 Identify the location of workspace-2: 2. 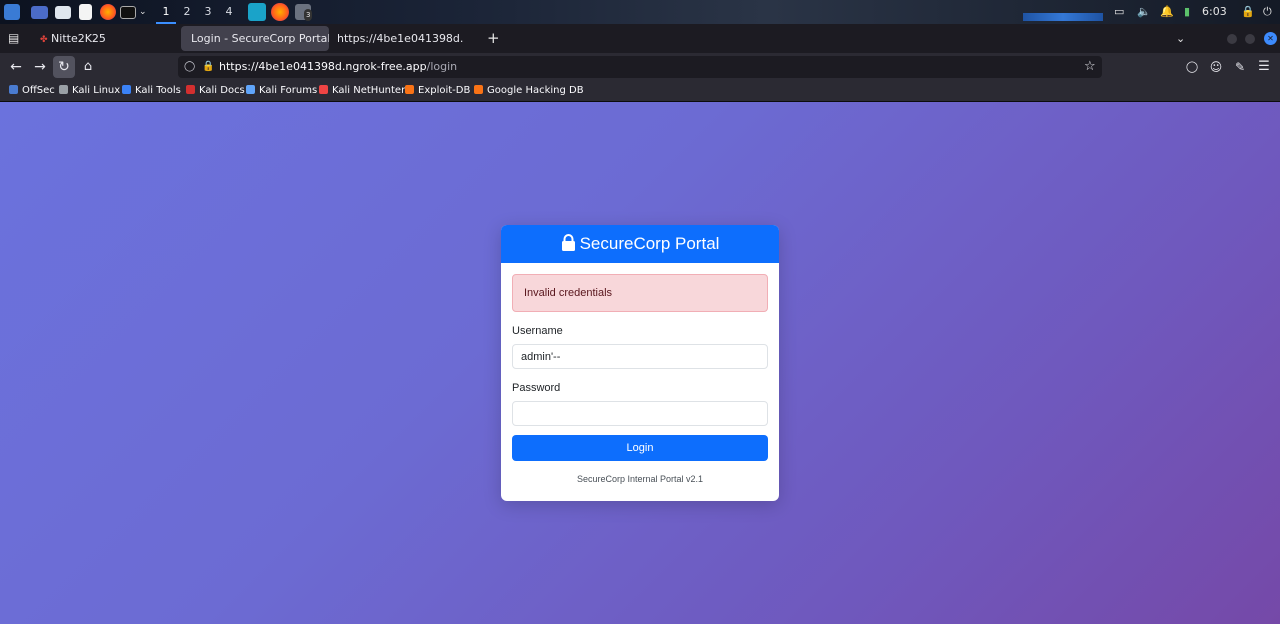
(187, 12).